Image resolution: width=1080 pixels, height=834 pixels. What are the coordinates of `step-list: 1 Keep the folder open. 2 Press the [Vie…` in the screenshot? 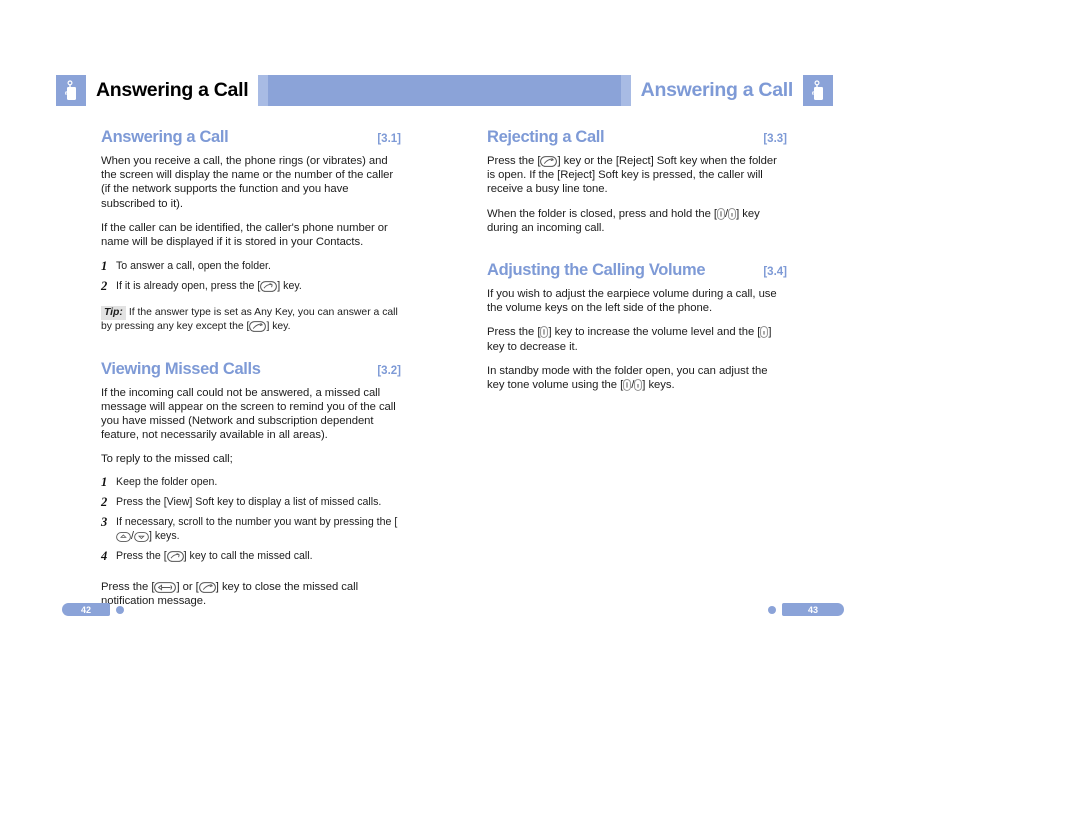 It's located at (251, 519).